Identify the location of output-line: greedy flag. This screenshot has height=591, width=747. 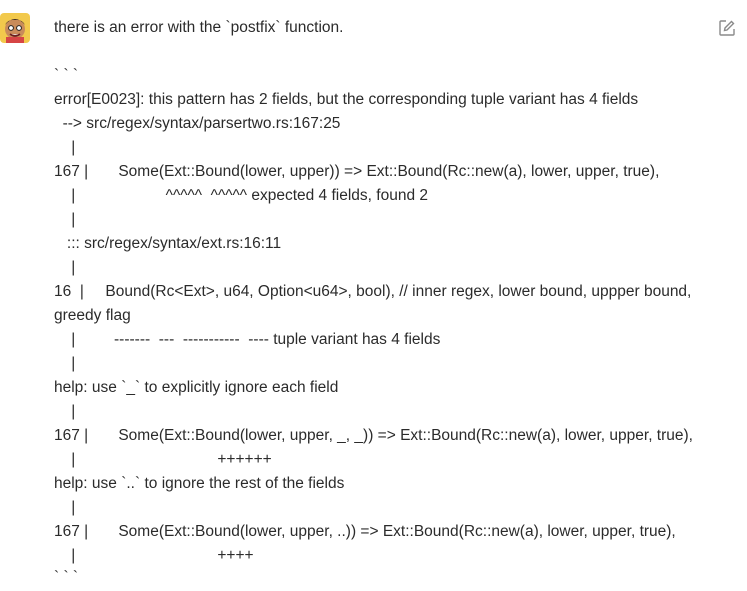
(92, 315).